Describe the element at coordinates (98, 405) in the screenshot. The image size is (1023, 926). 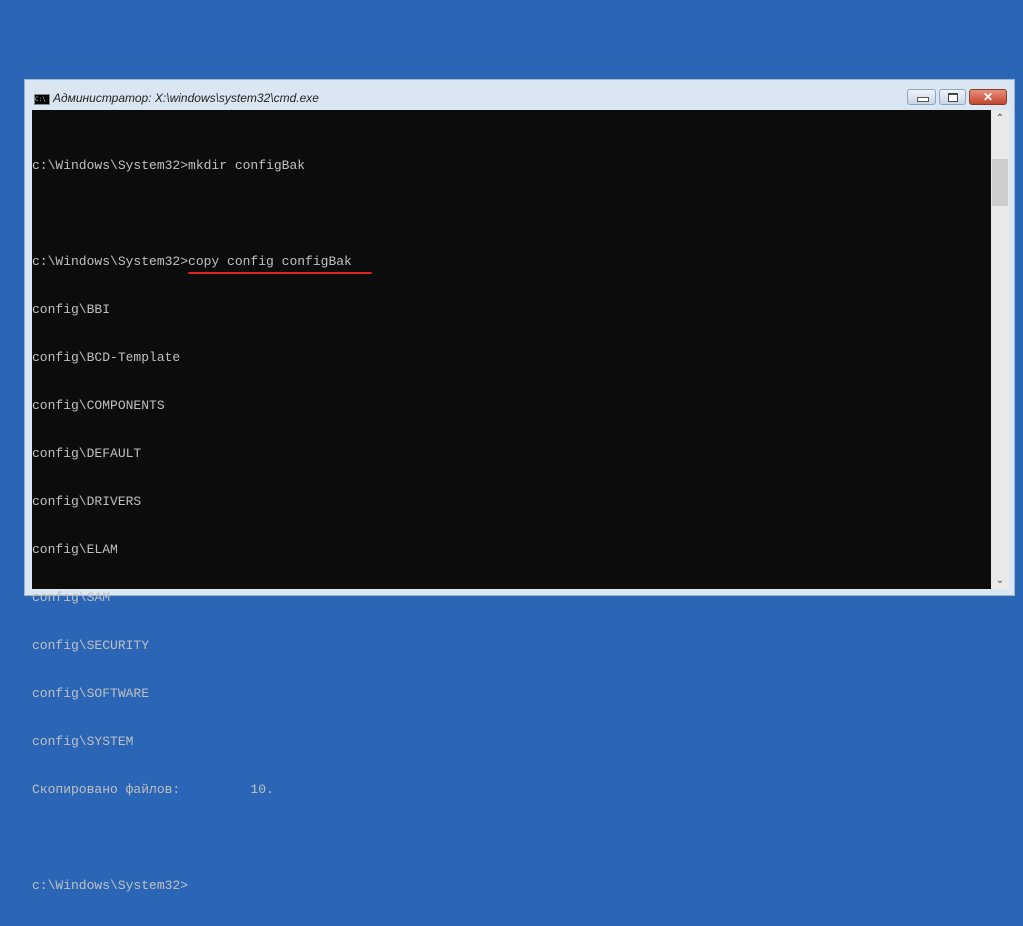
I see `console-line: config\COMPONENTS` at that location.